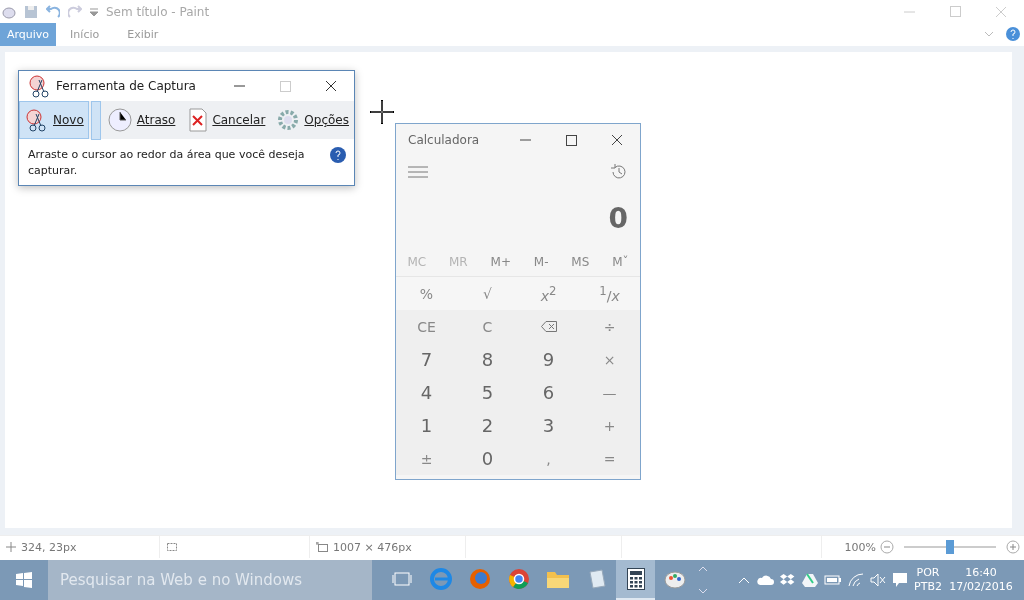  What do you see at coordinates (172, 547) in the screenshot?
I see `selection-icon` at bounding box center [172, 547].